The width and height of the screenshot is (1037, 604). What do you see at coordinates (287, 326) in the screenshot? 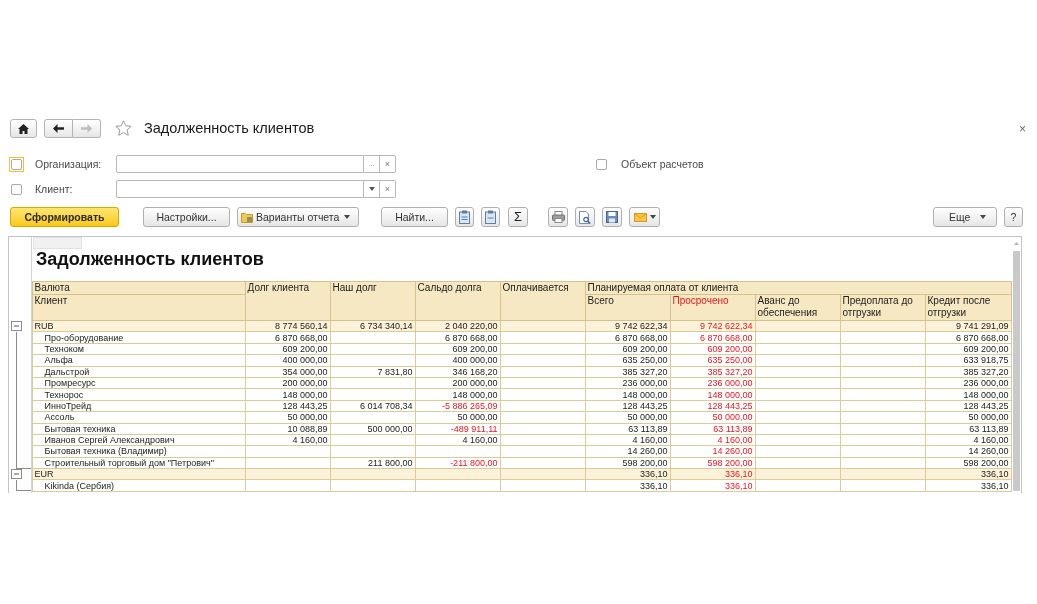
I see `table-cell: 8 774 560,14` at bounding box center [287, 326].